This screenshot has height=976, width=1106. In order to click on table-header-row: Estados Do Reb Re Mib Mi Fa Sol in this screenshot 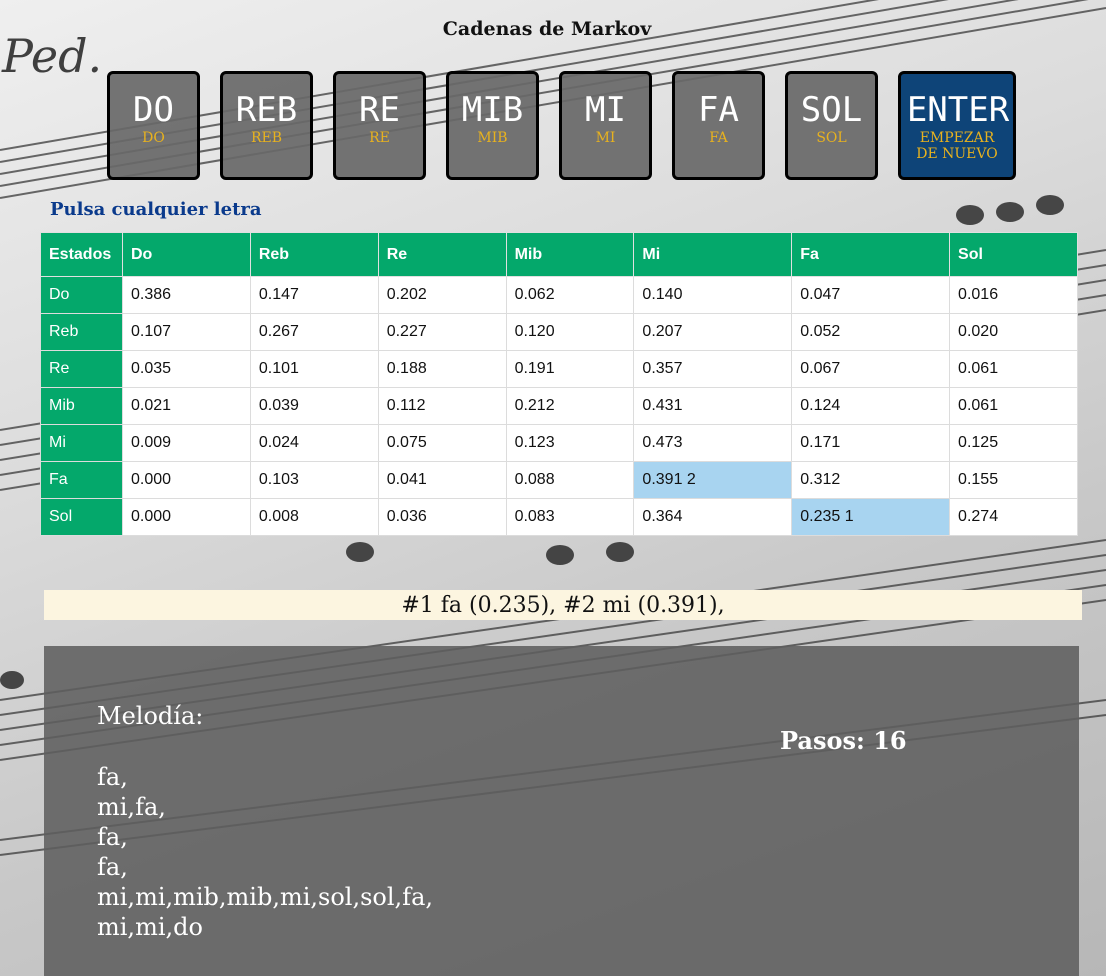, I will do `click(559, 254)`.